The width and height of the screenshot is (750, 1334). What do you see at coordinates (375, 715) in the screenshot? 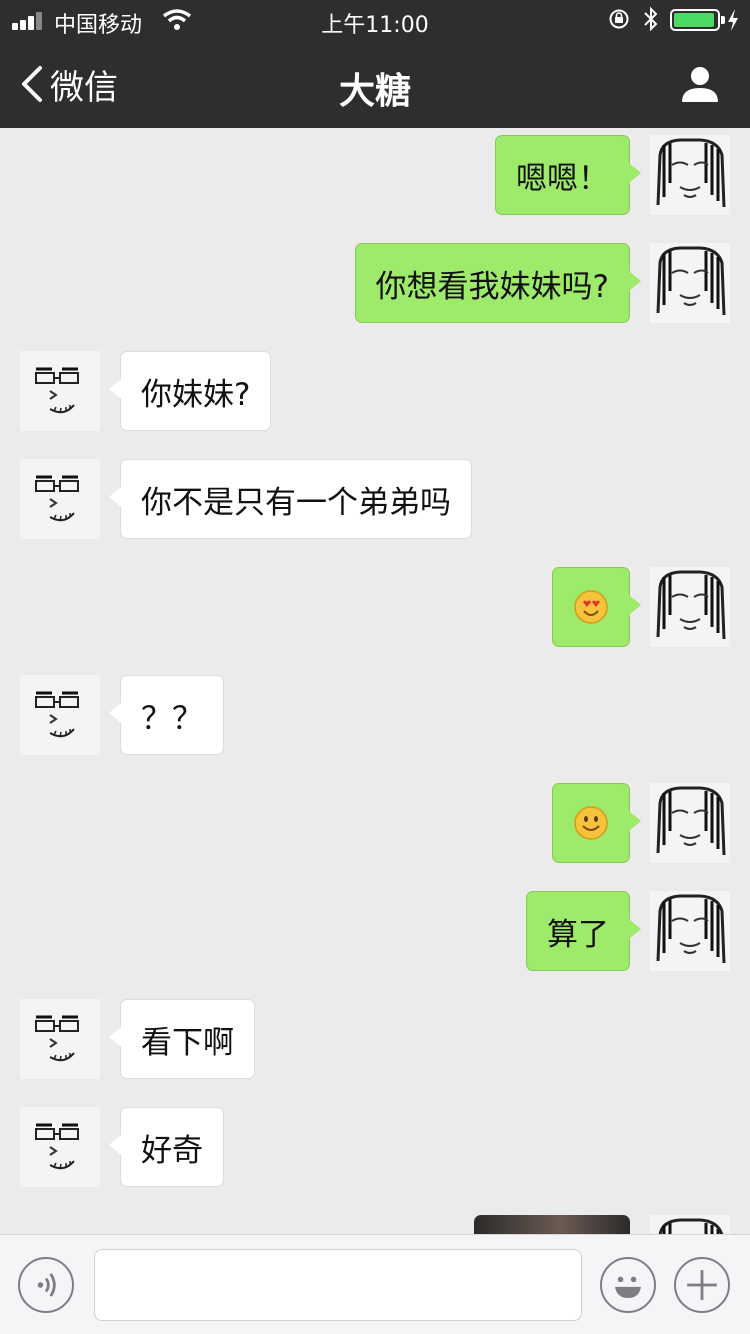
I see `message-row: ？？` at bounding box center [375, 715].